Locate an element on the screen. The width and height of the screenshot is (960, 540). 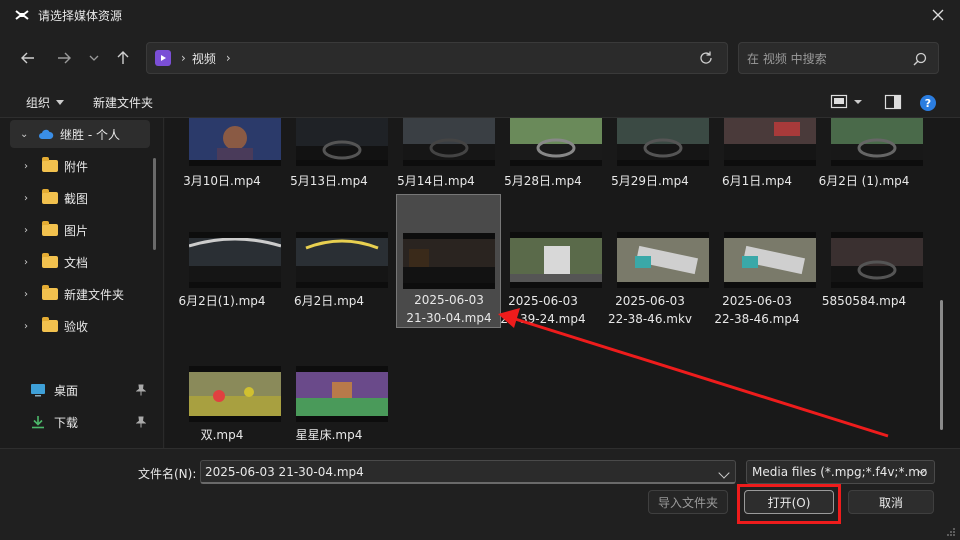
annotation-arrow-line is located at coordinates (700, 377).